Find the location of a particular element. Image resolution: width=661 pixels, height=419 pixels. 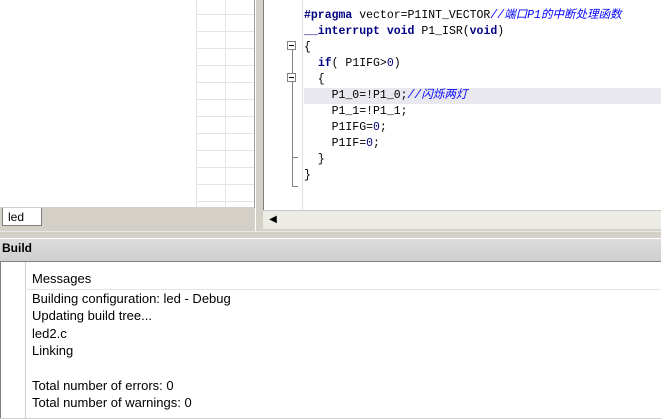

code-token: P1_0=!P1_0; is located at coordinates (356, 95).